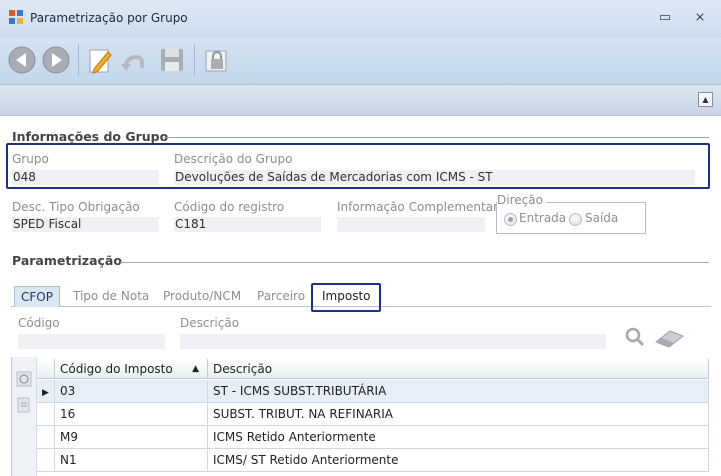 The height and width of the screenshot is (476, 721). Describe the element at coordinates (458, 414) in the screenshot. I see `cell-descricao: SUBST. TRIBUT. NA REFINARIA` at that location.